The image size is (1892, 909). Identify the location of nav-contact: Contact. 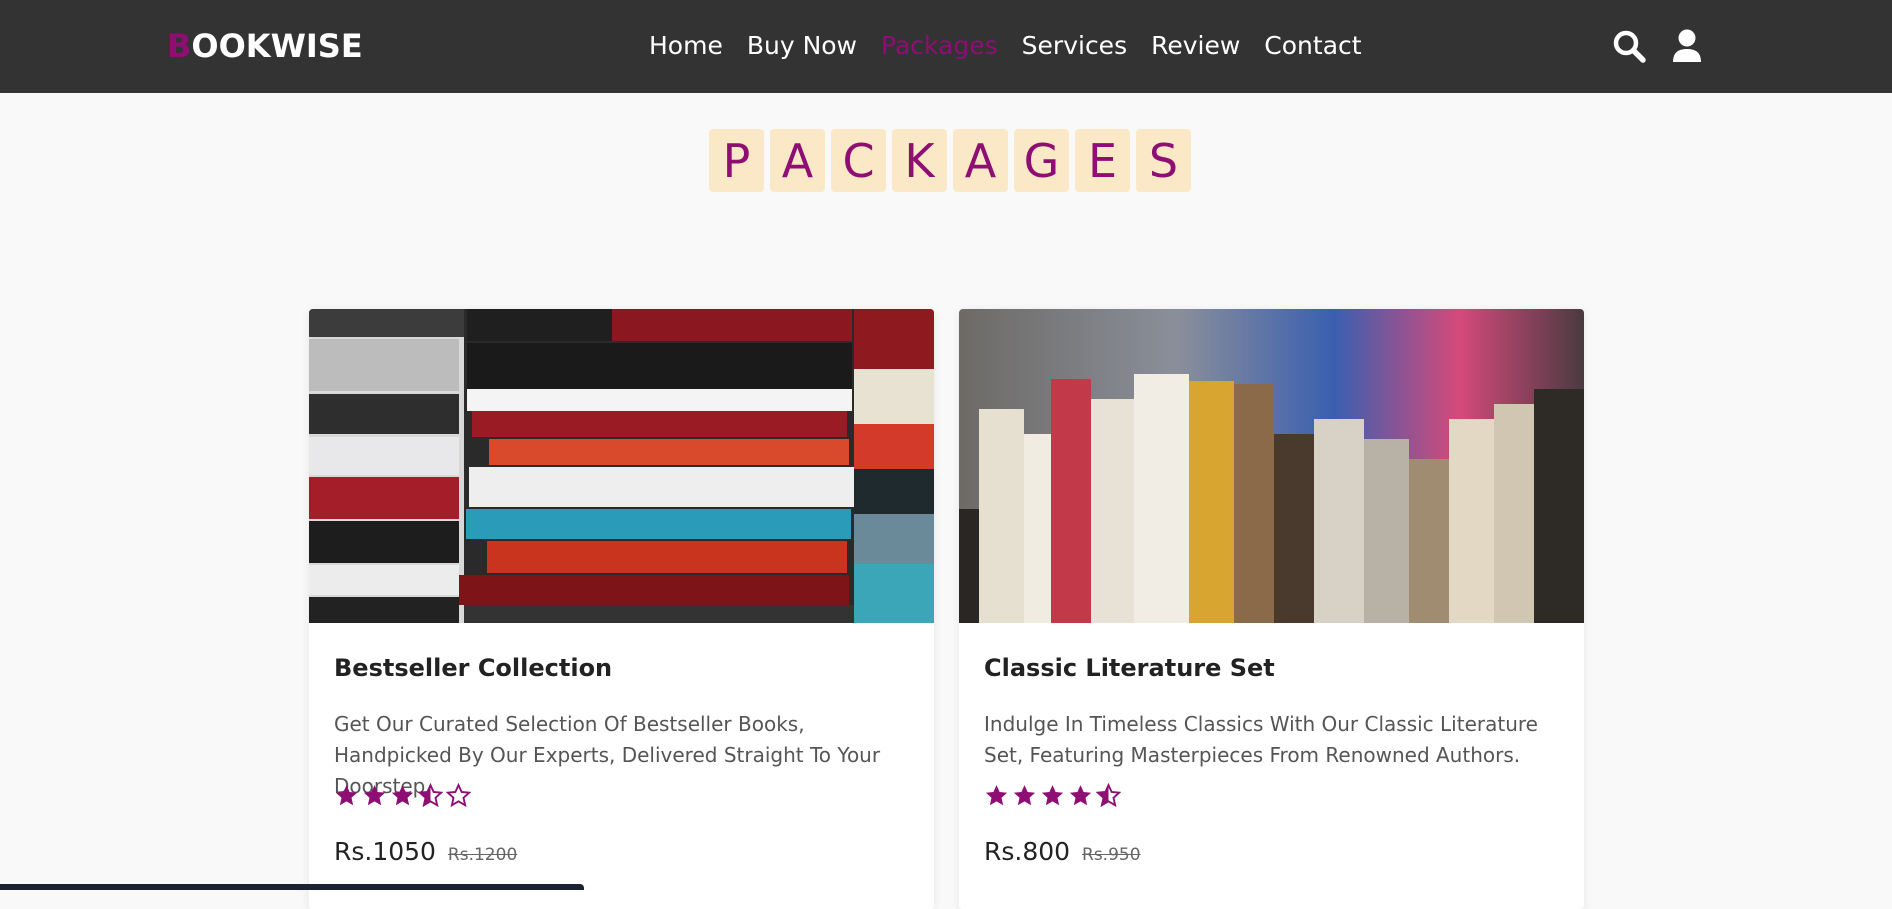
(1312, 46).